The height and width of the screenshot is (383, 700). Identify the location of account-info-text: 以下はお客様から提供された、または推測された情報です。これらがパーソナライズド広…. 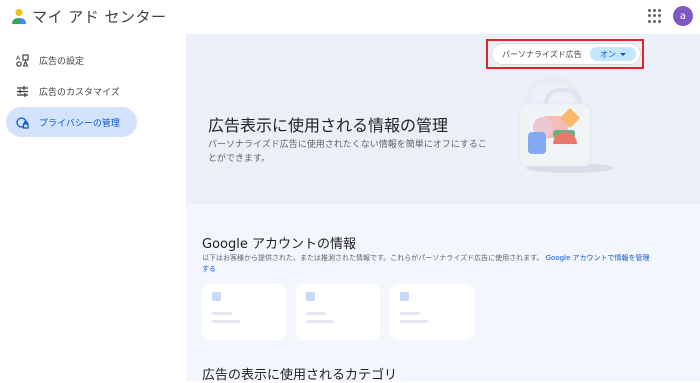
(373, 258).